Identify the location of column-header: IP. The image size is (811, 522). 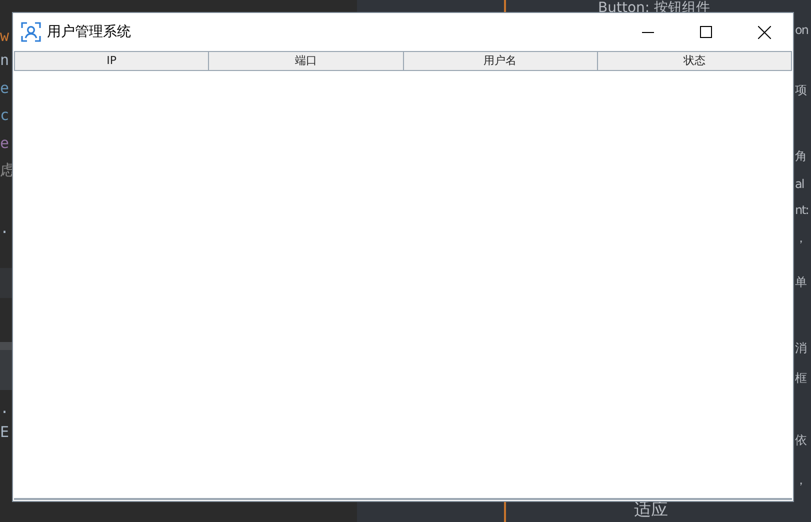
(111, 61).